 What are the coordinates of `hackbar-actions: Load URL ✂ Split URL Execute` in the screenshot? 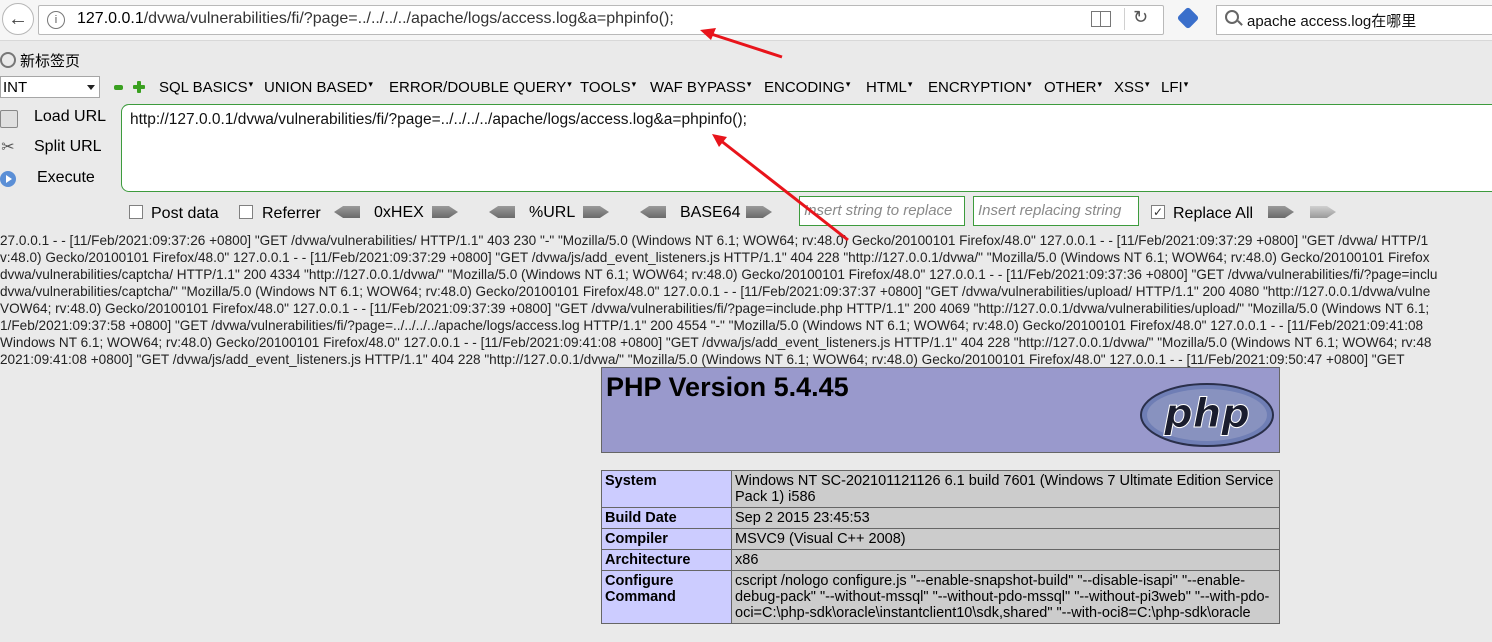 It's located at (60, 149).